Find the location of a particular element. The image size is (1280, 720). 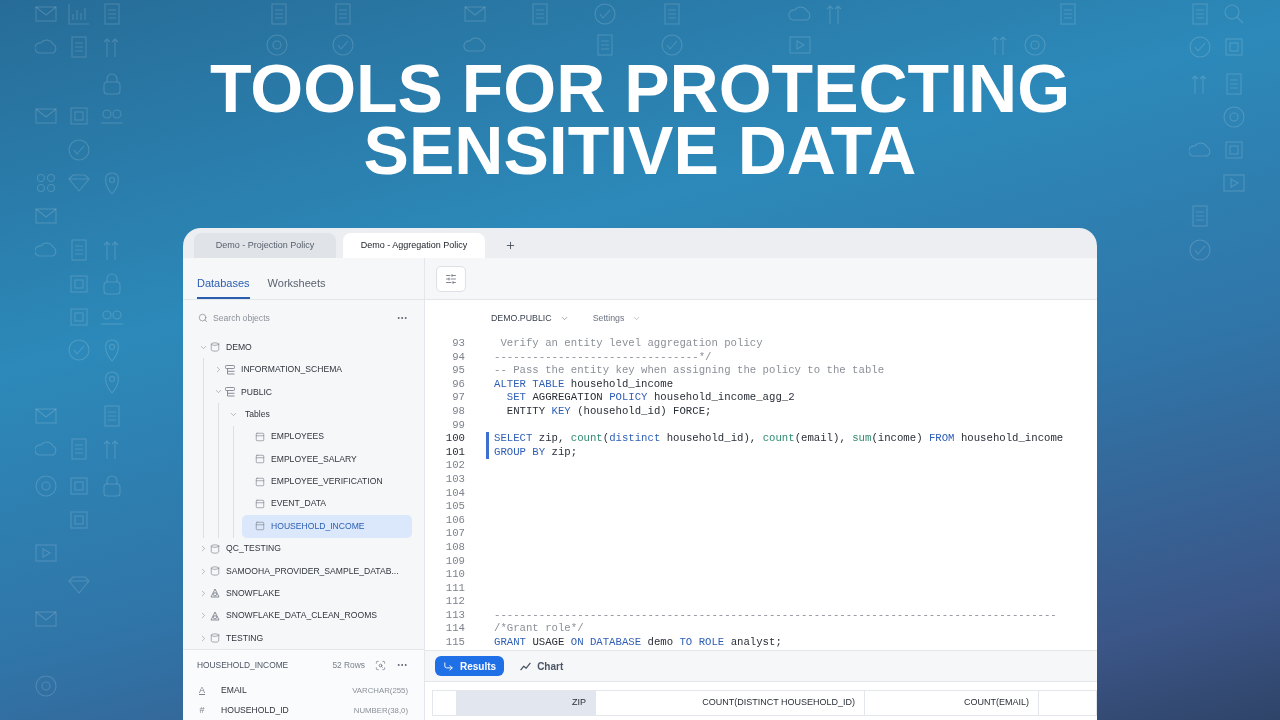

type-symbol: A is located at coordinates (202, 690).